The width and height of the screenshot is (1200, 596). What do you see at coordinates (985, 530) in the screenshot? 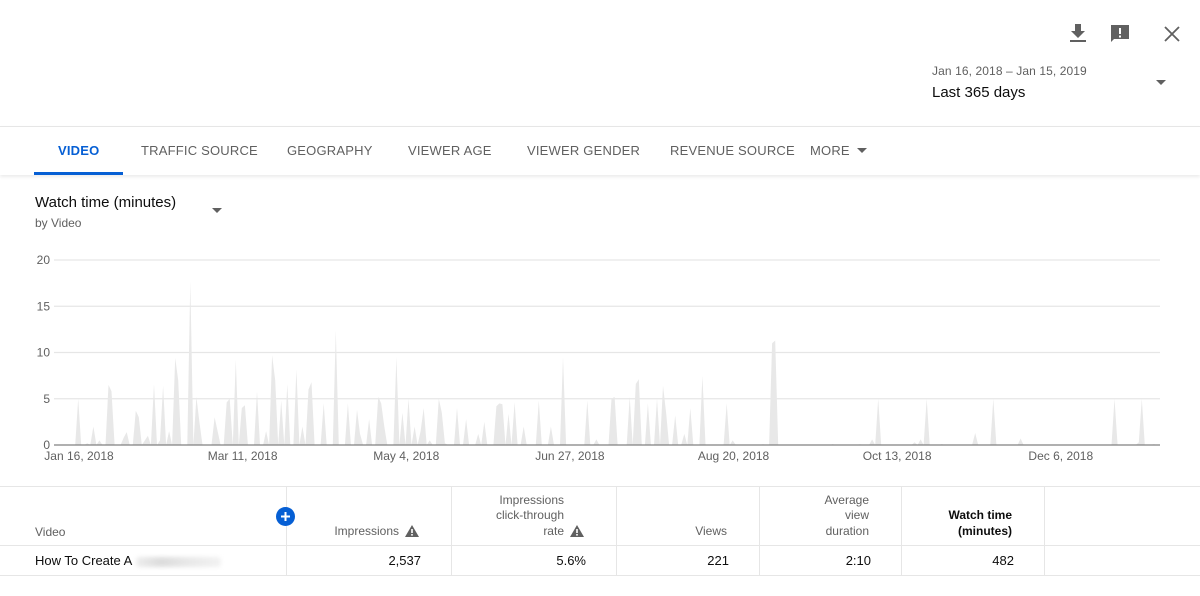
I see `column-label: (minutes)` at bounding box center [985, 530].